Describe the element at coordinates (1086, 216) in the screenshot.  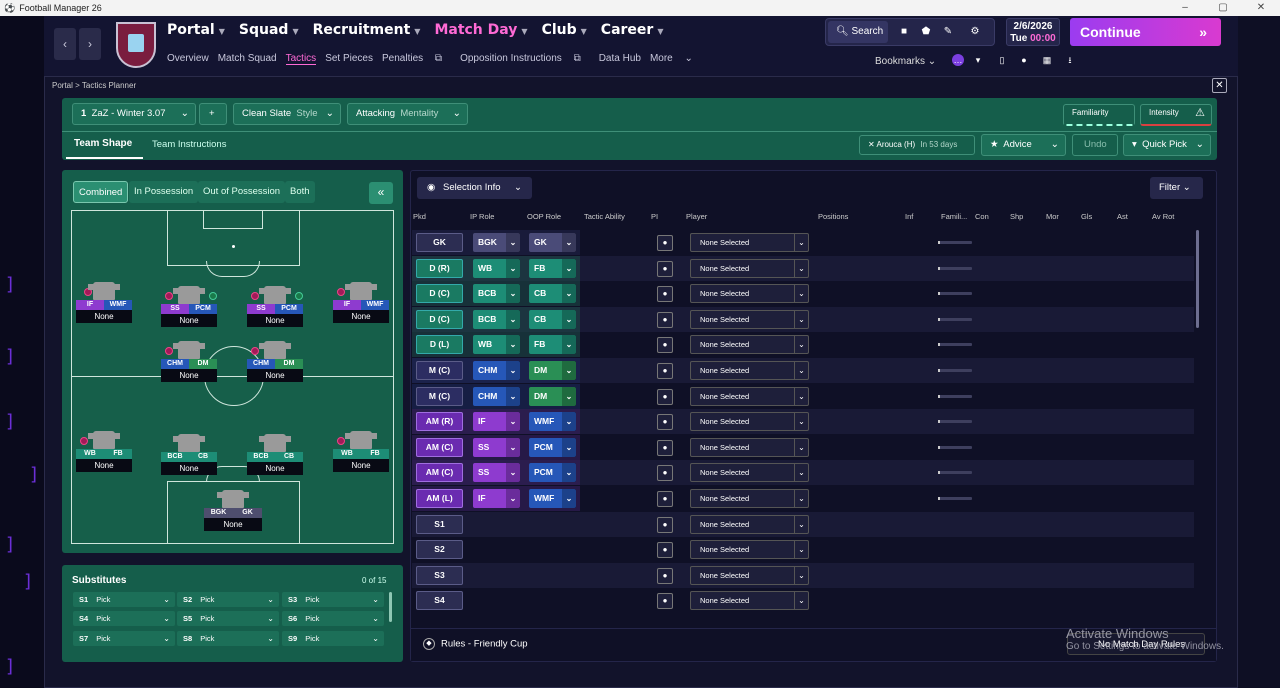
I see `column-header: Gls` at that location.